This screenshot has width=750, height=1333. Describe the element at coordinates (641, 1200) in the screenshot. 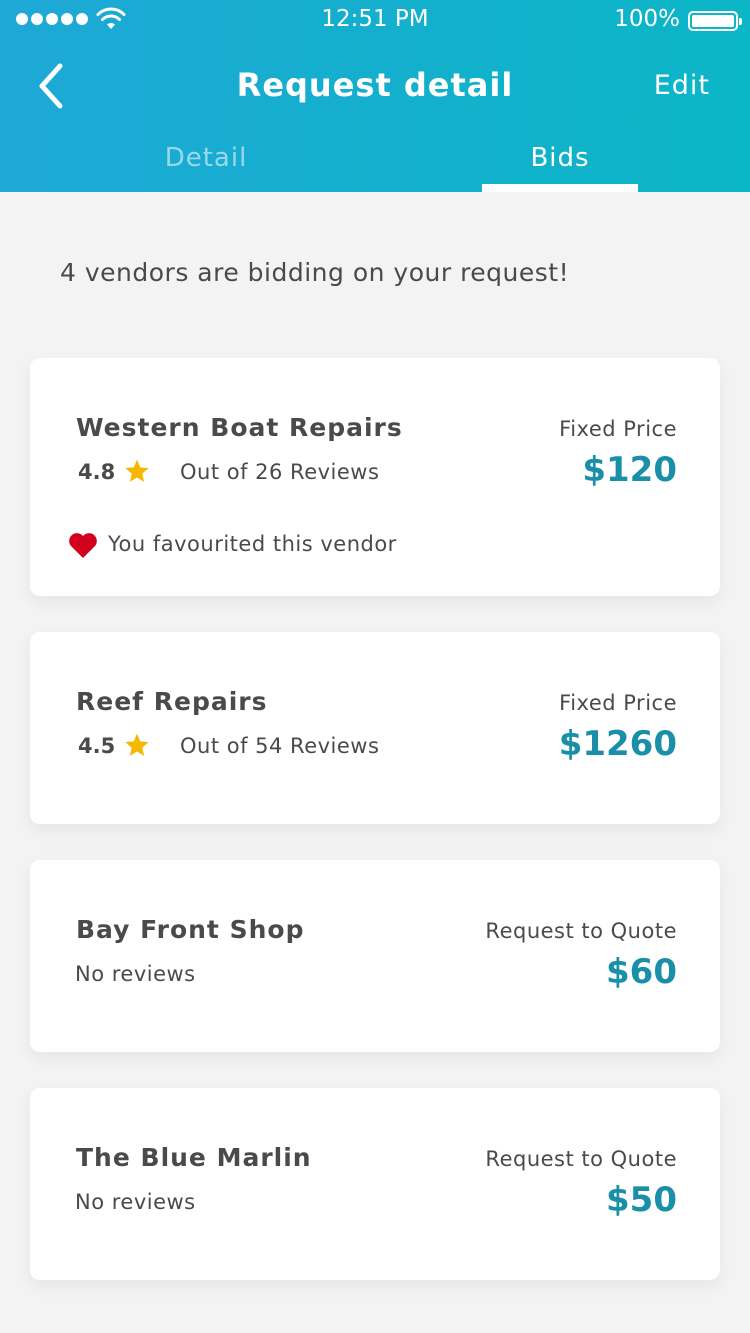

I see `bid-price: $50` at that location.